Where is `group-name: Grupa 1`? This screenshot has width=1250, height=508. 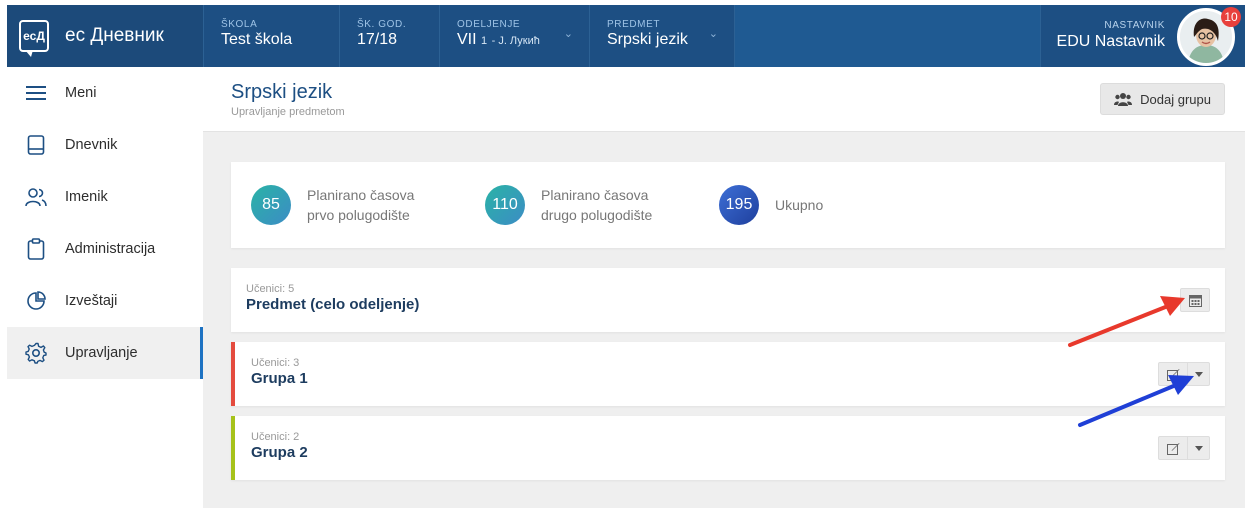 group-name: Grupa 1 is located at coordinates (279, 378).